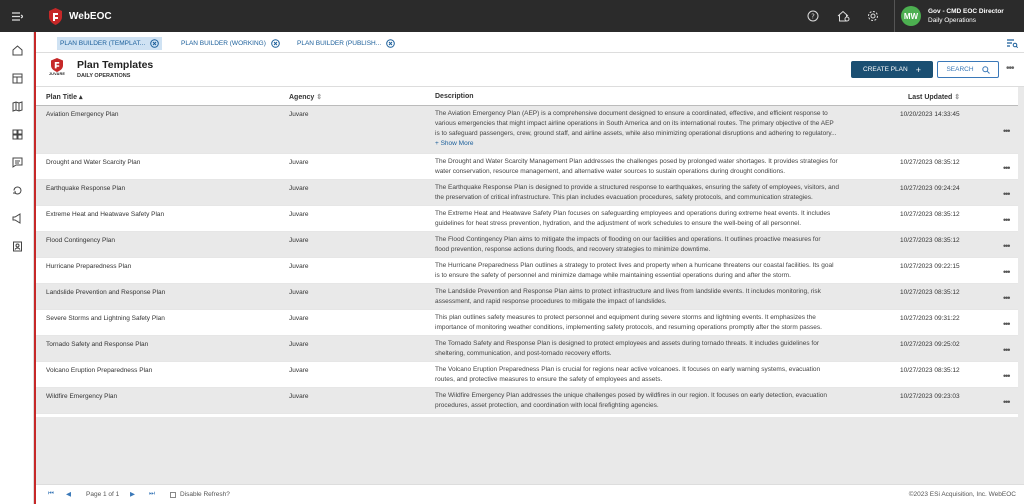 Image resolution: width=1024 pixels, height=504 pixels. Describe the element at coordinates (17, 246) in the screenshot. I see `contacts-icon` at that location.